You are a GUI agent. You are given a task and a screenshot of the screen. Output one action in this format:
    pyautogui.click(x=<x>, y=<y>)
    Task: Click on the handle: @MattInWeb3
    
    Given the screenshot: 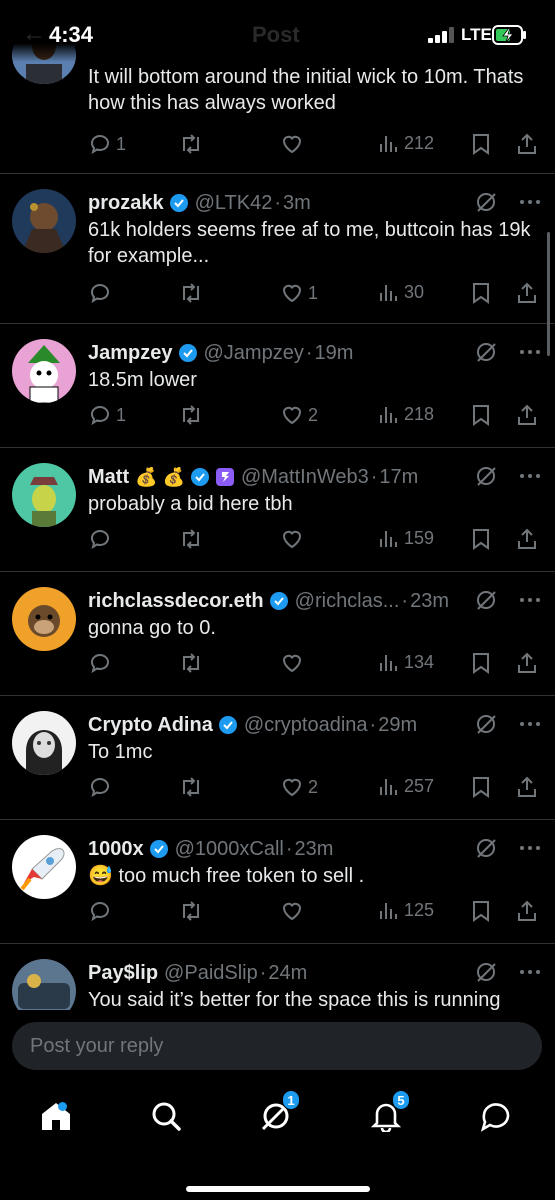 What is the action you would take?
    pyautogui.click(x=305, y=477)
    